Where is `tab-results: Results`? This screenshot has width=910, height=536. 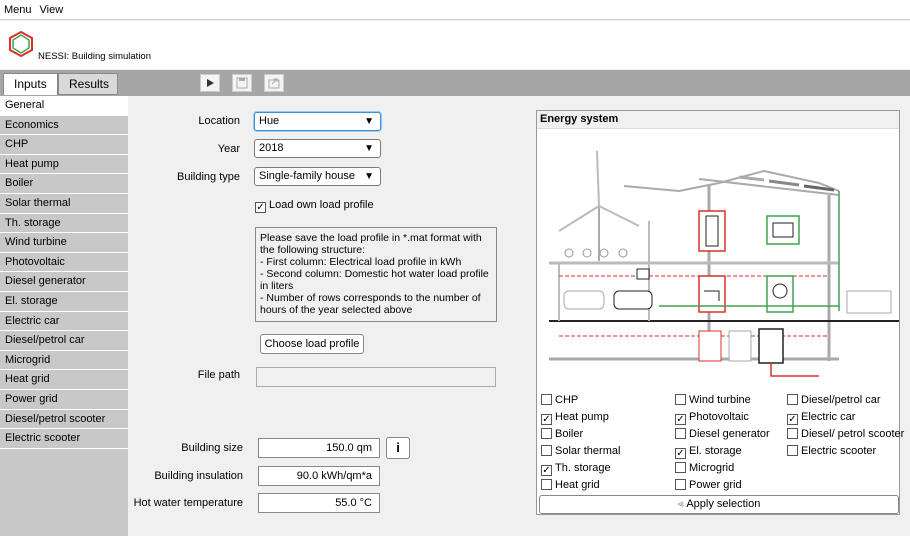
tab-results: Results is located at coordinates (88, 84).